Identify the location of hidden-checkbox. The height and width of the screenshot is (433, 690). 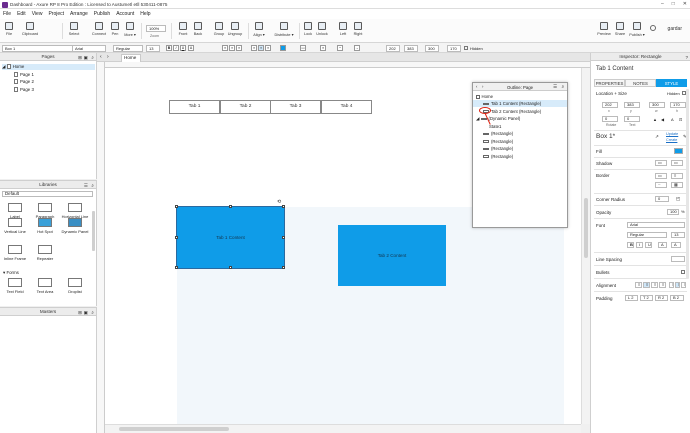
(466, 48).